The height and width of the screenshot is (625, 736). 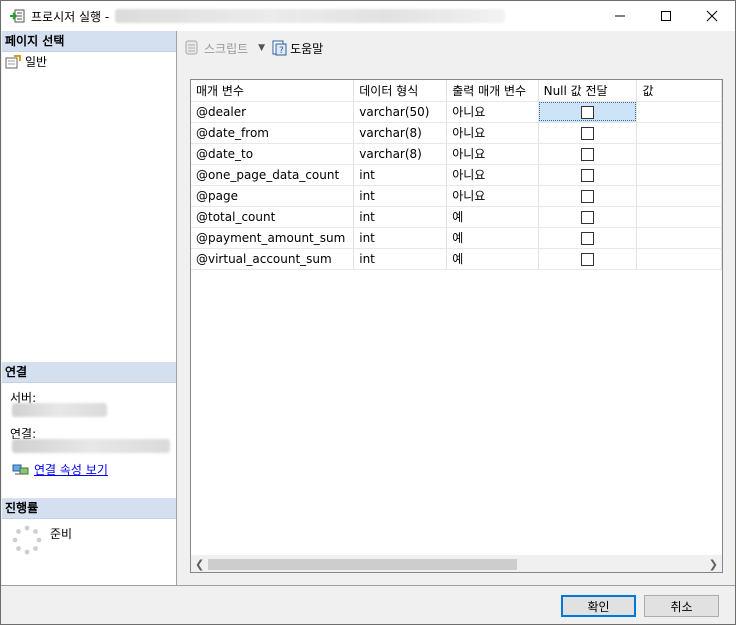 I want to click on close-button, so click(x=712, y=16).